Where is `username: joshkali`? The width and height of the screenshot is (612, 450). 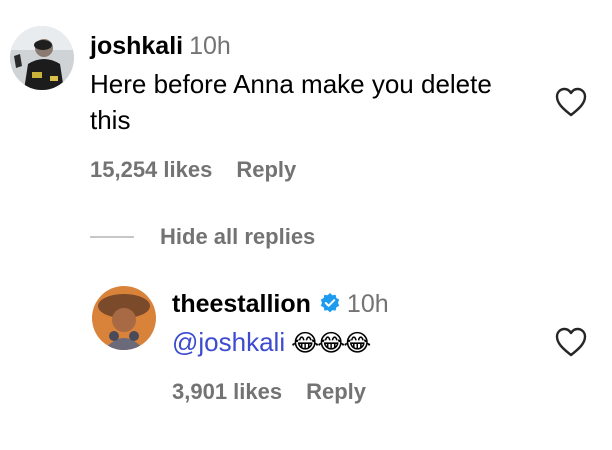
username: joshkali is located at coordinates (136, 46).